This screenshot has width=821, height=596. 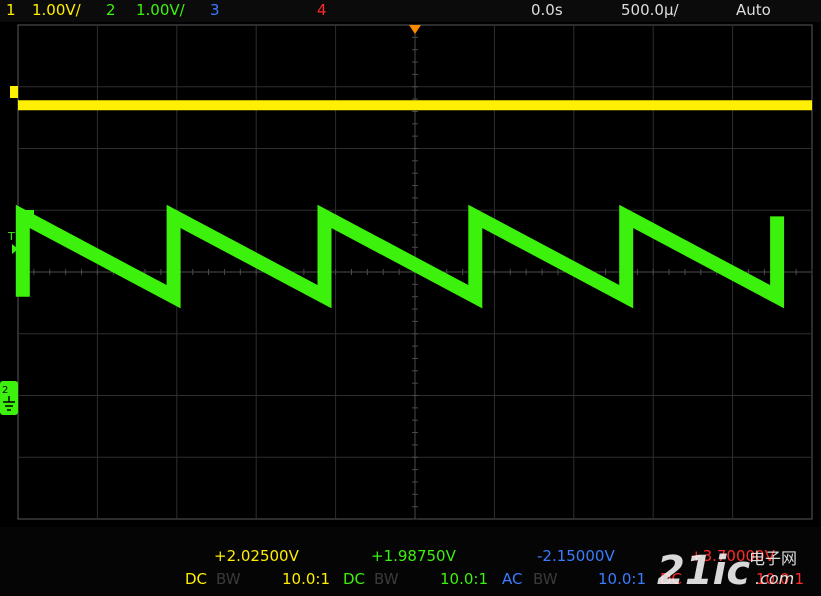 What do you see at coordinates (464, 579) in the screenshot?
I see `ch2-probe: 10.0:1` at bounding box center [464, 579].